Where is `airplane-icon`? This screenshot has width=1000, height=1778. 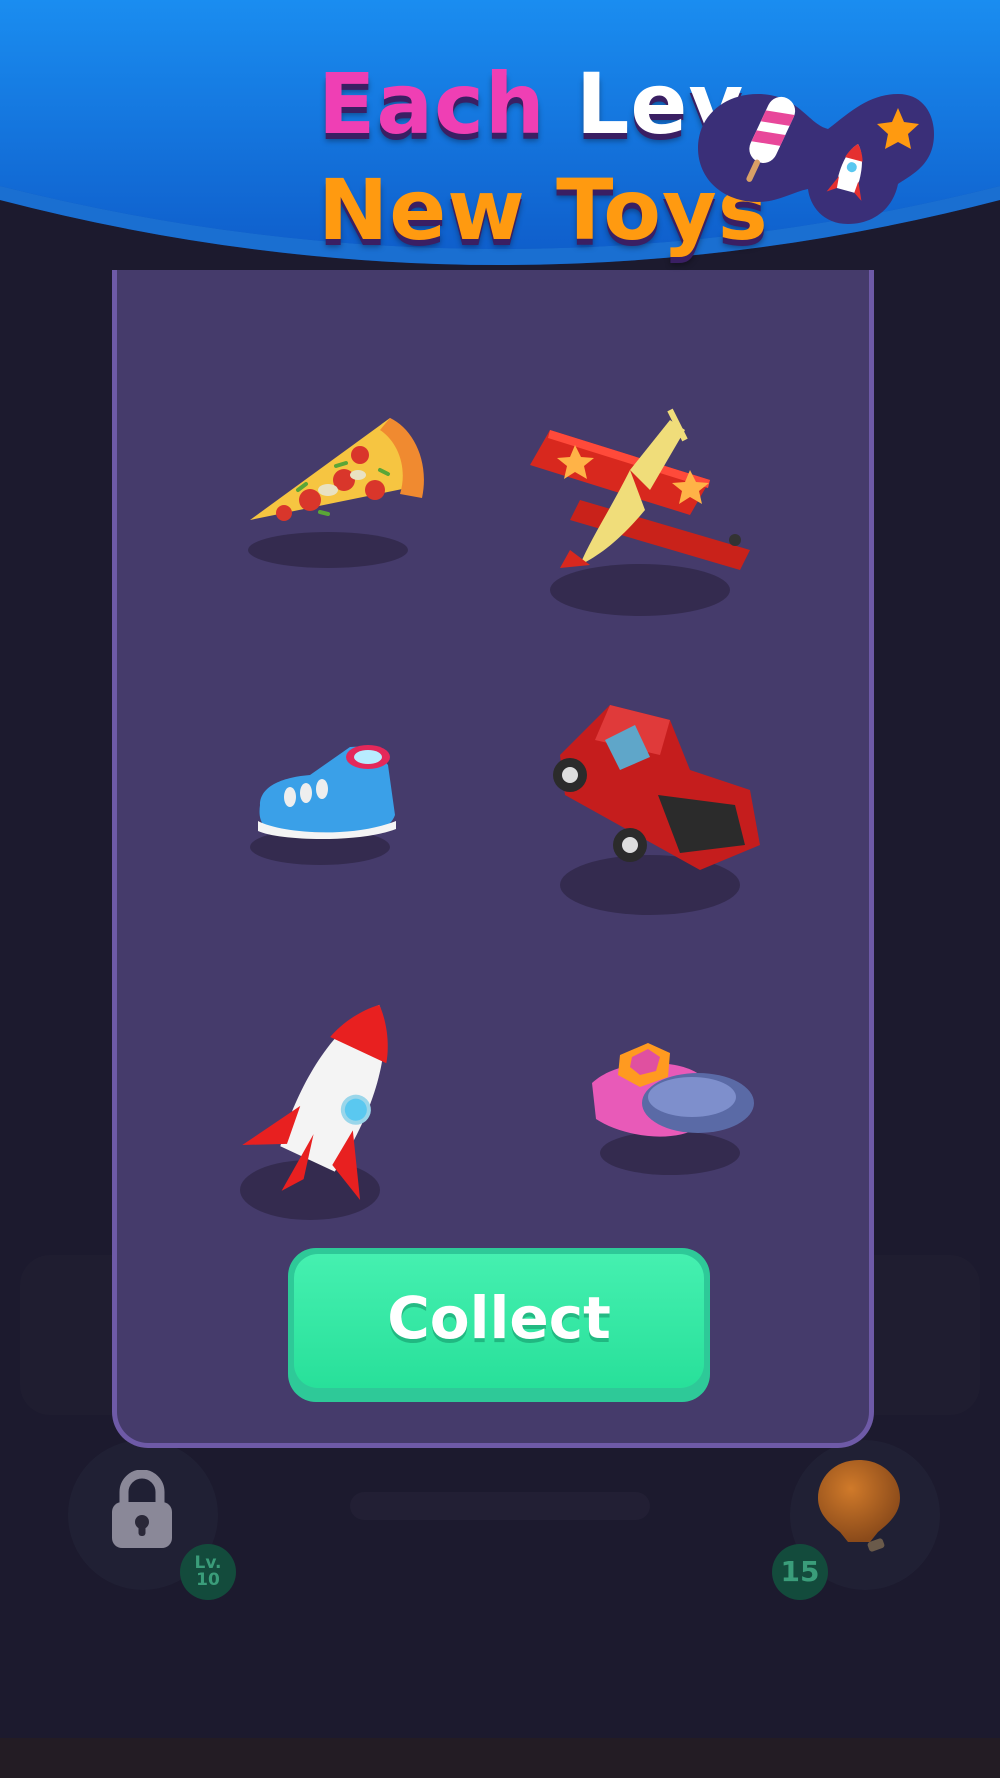
airplane-icon is located at coordinates (640, 512).